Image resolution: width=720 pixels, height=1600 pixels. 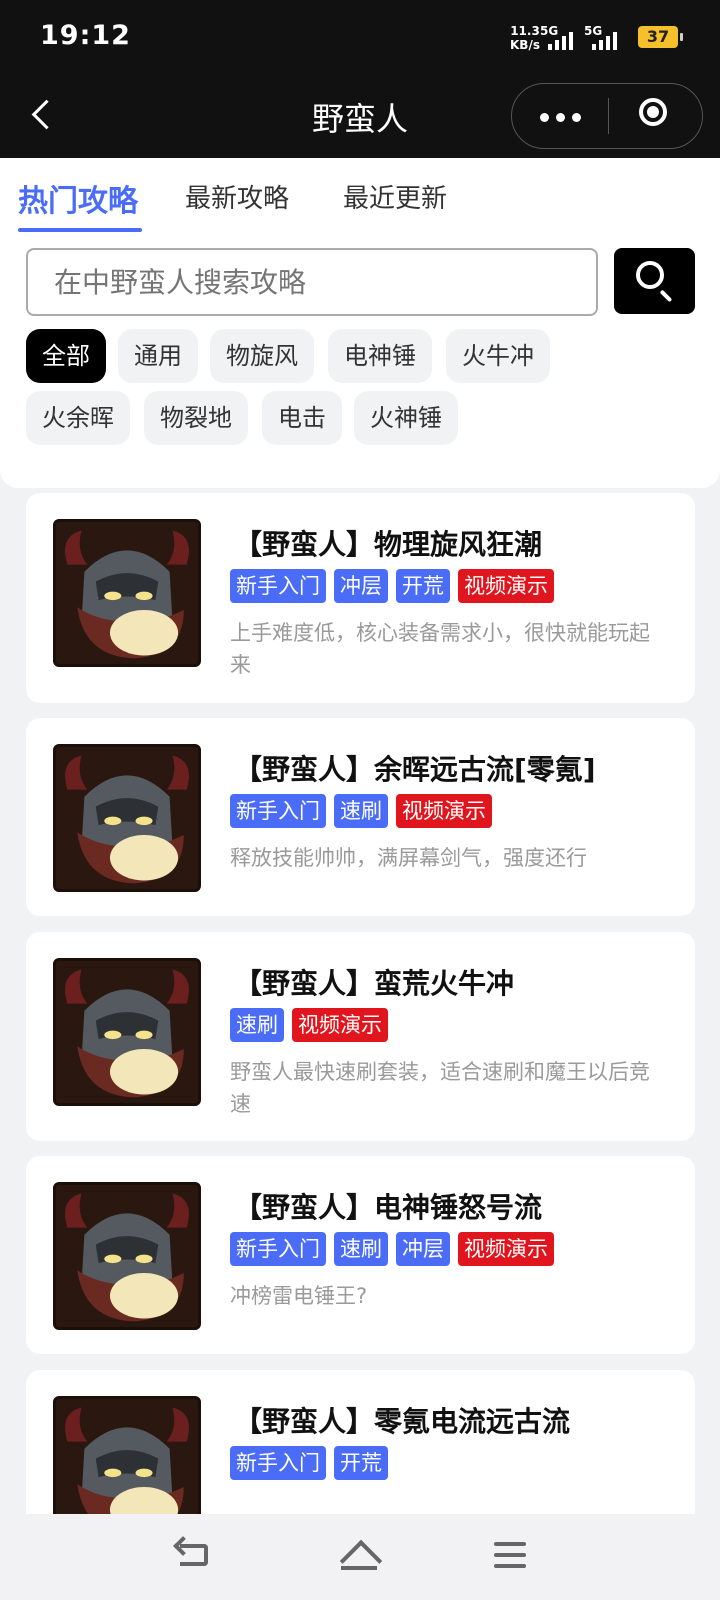 I want to click on filter-chip: 火神锤, so click(x=406, y=418).